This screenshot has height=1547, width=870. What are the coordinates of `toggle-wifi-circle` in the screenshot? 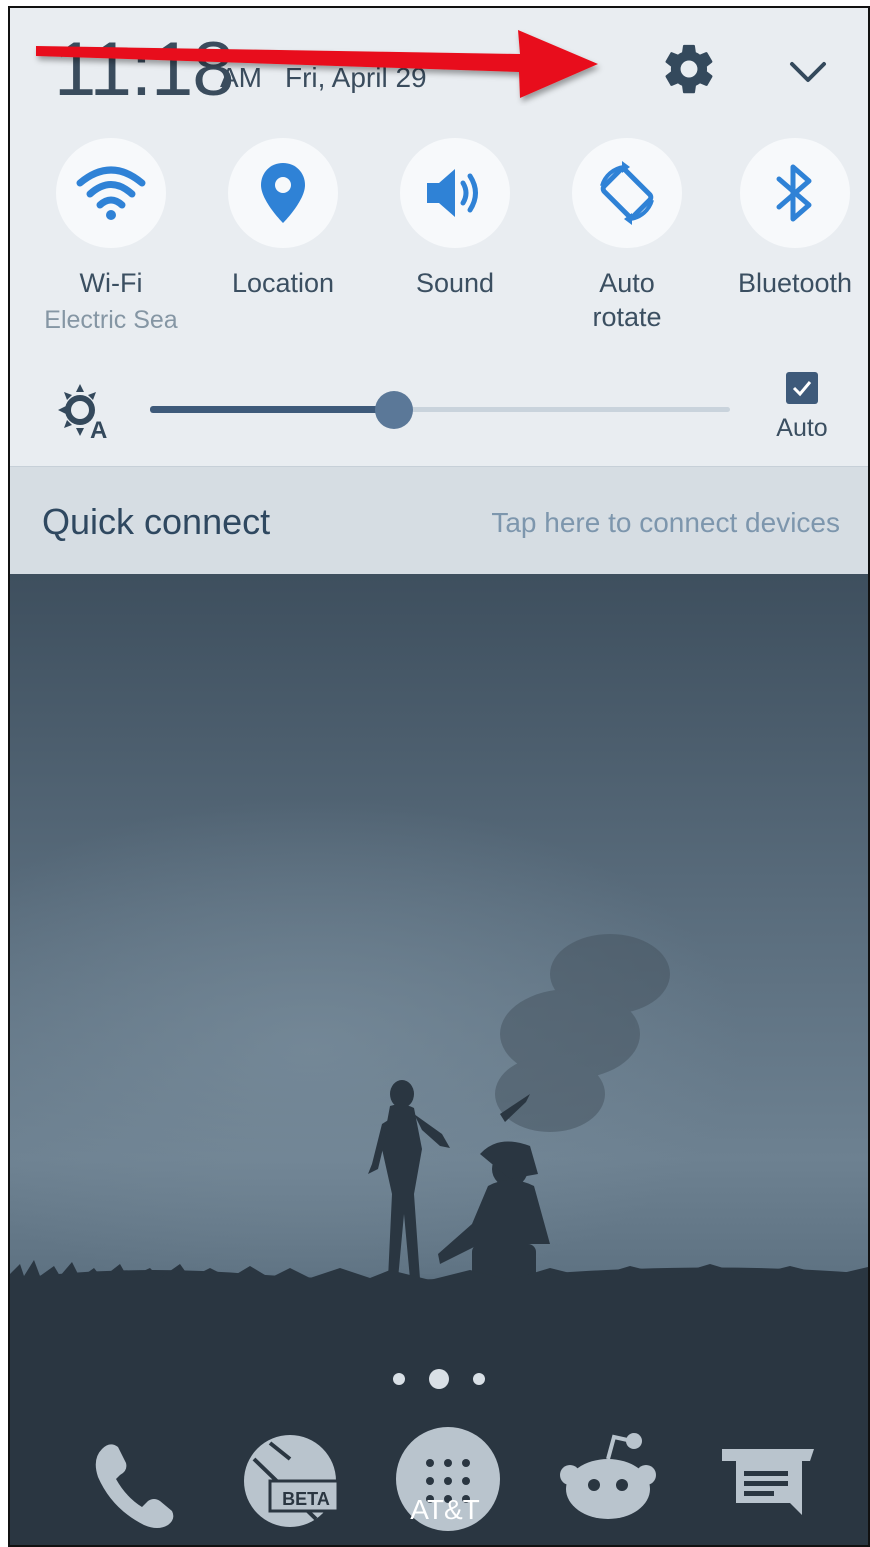 It's located at (111, 193).